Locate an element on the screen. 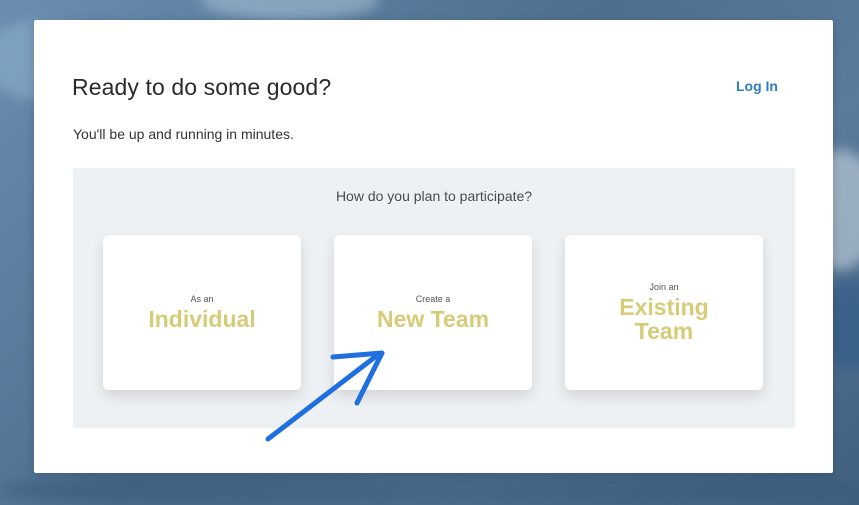 This screenshot has width=859, height=505. participation-question: How do you plan to participate? is located at coordinates (434, 196).